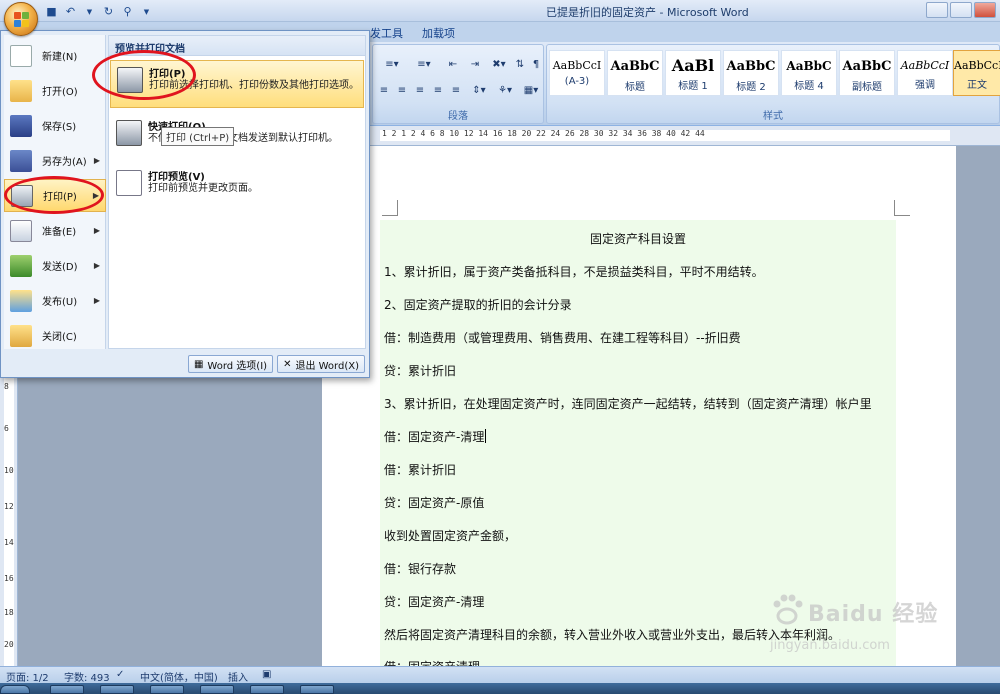 The width and height of the screenshot is (1000, 694). Describe the element at coordinates (536, 64) in the screenshot. I see `show-marks-button: ¶` at that location.